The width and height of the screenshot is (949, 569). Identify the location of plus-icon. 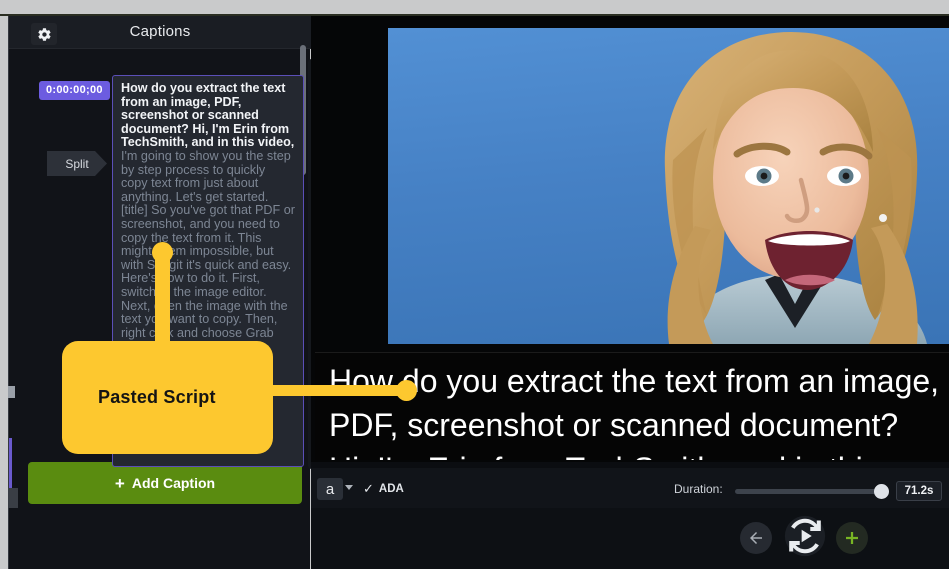
(852, 538).